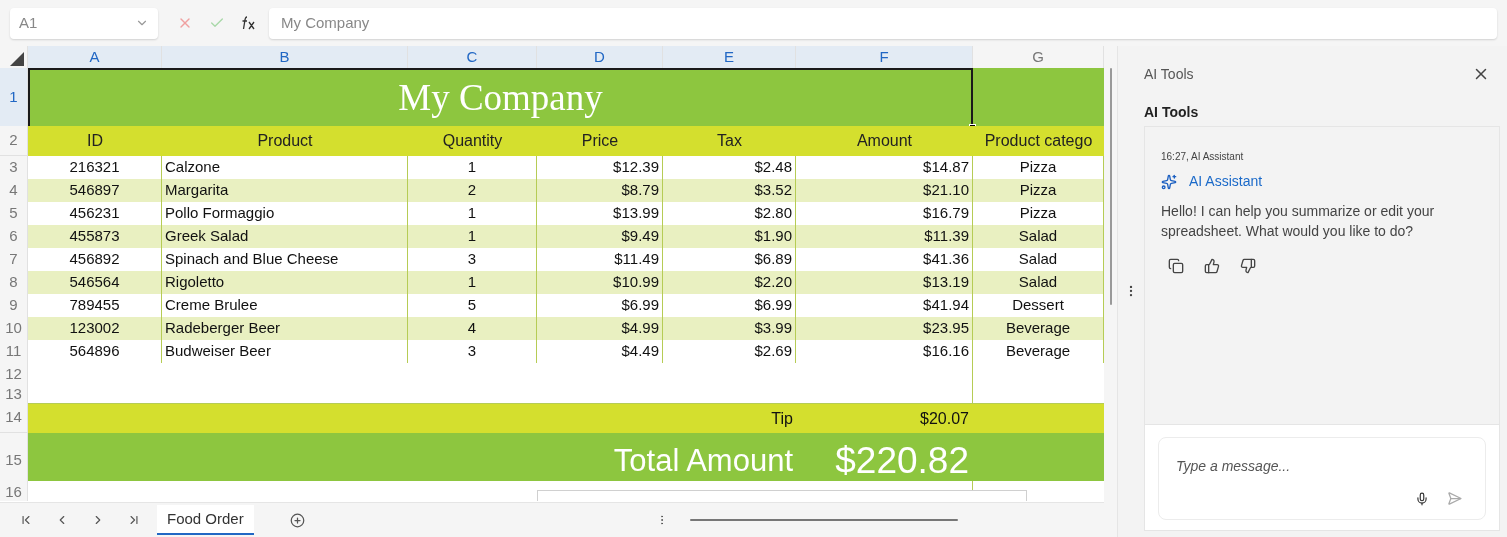 The image size is (1507, 537). Describe the element at coordinates (729, 328) in the screenshot. I see `table-cell: $3.99` at that location.